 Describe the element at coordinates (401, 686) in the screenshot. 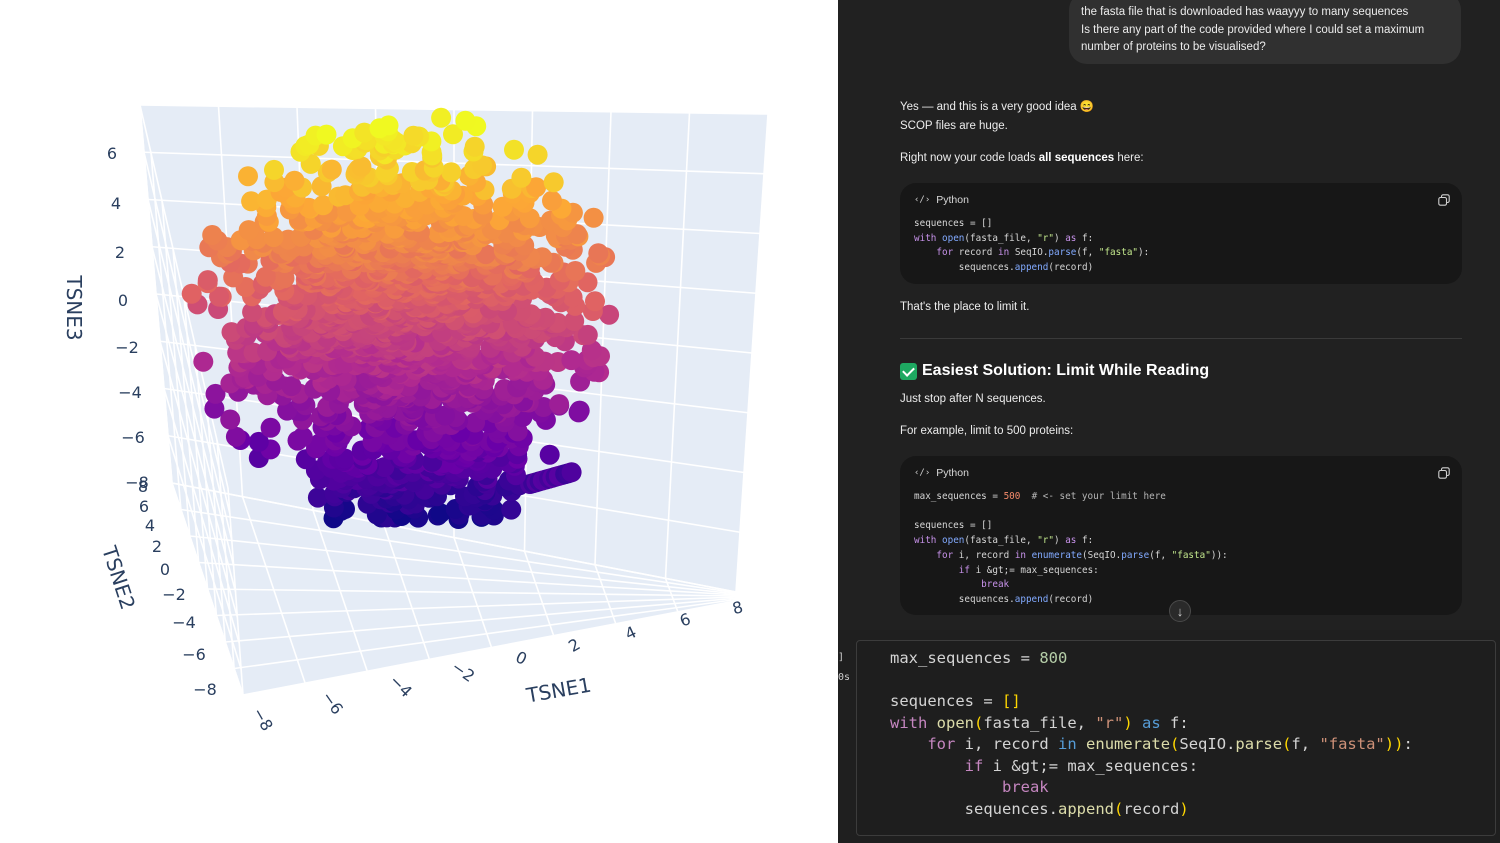

I see `x-tick: −4` at that location.